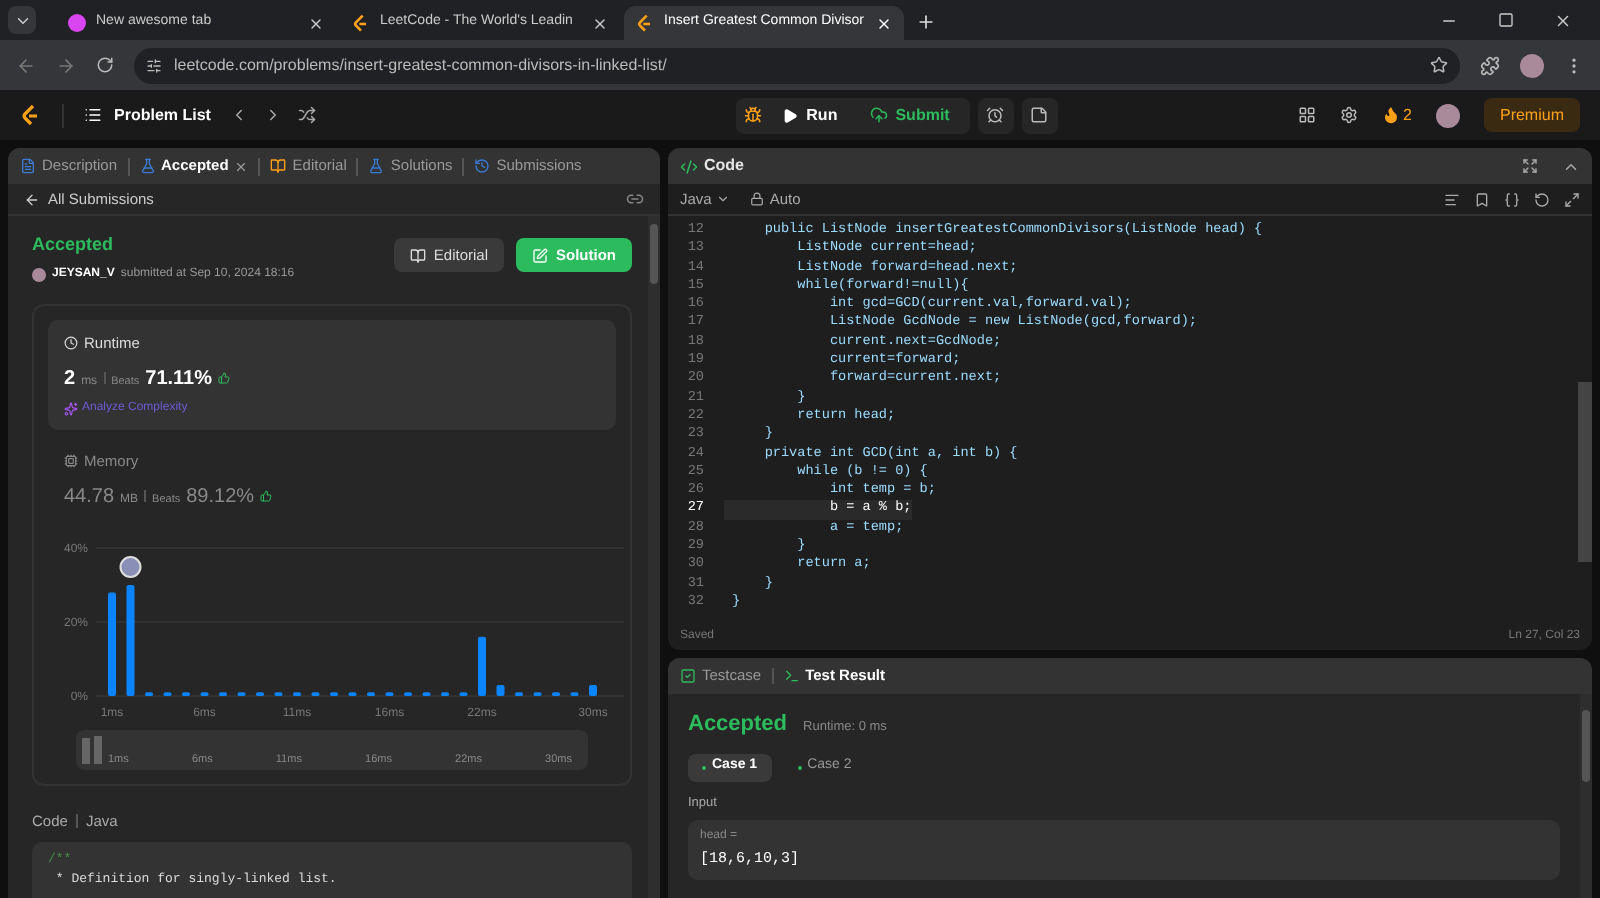  Describe the element at coordinates (105, 65) in the screenshot. I see `reload-icon` at that location.